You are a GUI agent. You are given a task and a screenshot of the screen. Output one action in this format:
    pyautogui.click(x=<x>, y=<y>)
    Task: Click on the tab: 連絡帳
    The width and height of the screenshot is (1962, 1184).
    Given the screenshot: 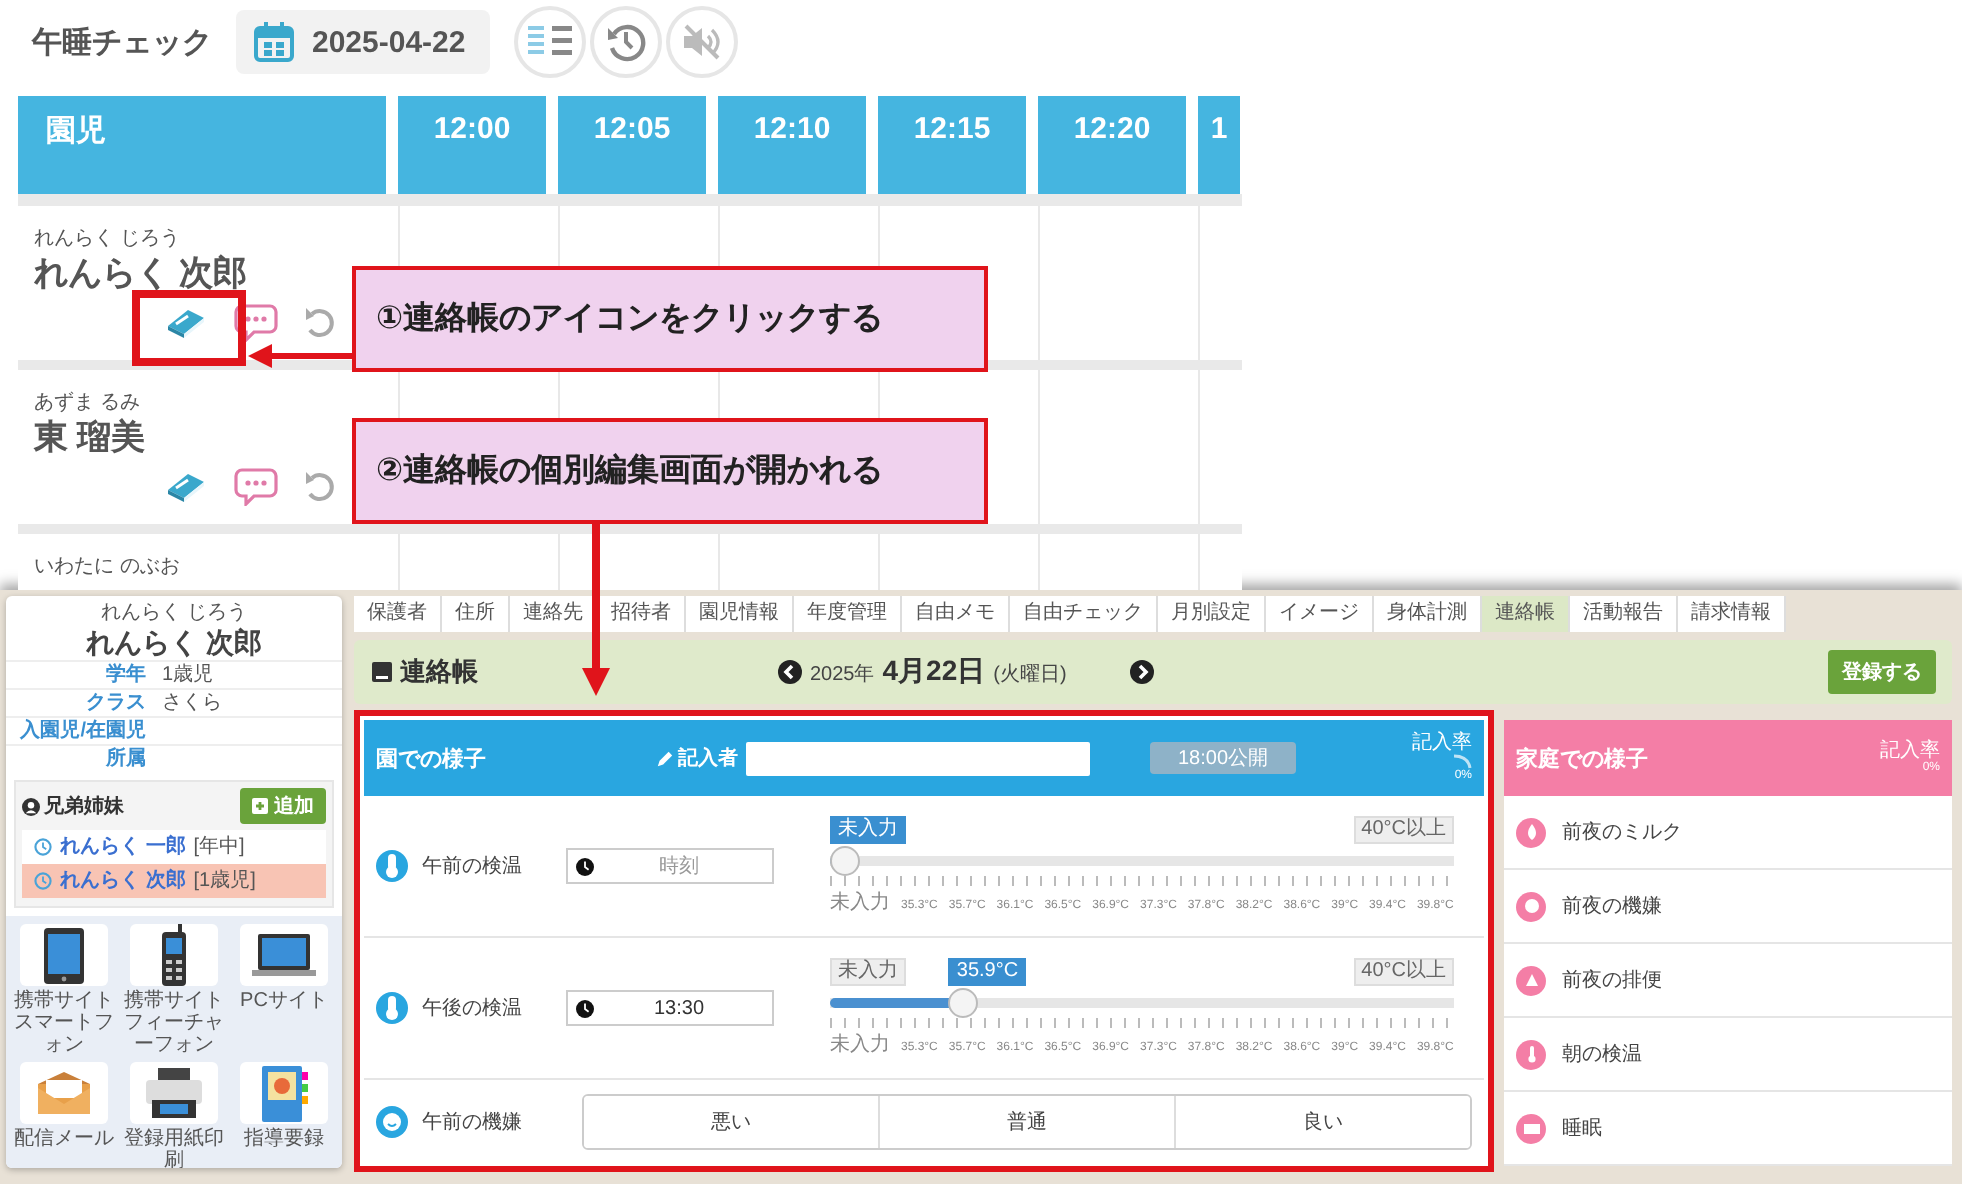 What is the action you would take?
    pyautogui.click(x=1526, y=614)
    